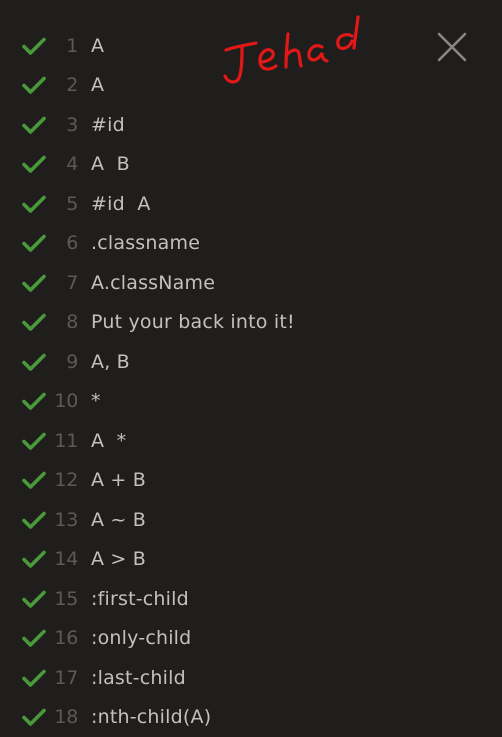  What do you see at coordinates (72, 45) in the screenshot?
I see `level-number: 1` at bounding box center [72, 45].